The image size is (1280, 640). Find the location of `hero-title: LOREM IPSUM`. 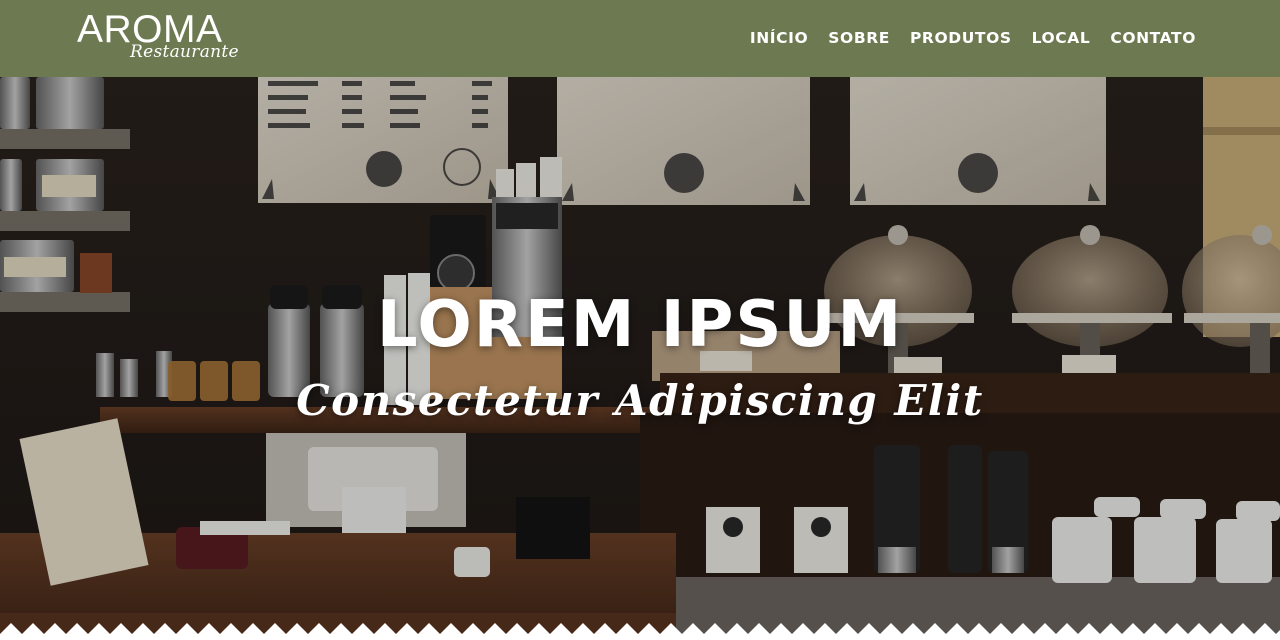

hero-title: LOREM IPSUM is located at coordinates (640, 325).